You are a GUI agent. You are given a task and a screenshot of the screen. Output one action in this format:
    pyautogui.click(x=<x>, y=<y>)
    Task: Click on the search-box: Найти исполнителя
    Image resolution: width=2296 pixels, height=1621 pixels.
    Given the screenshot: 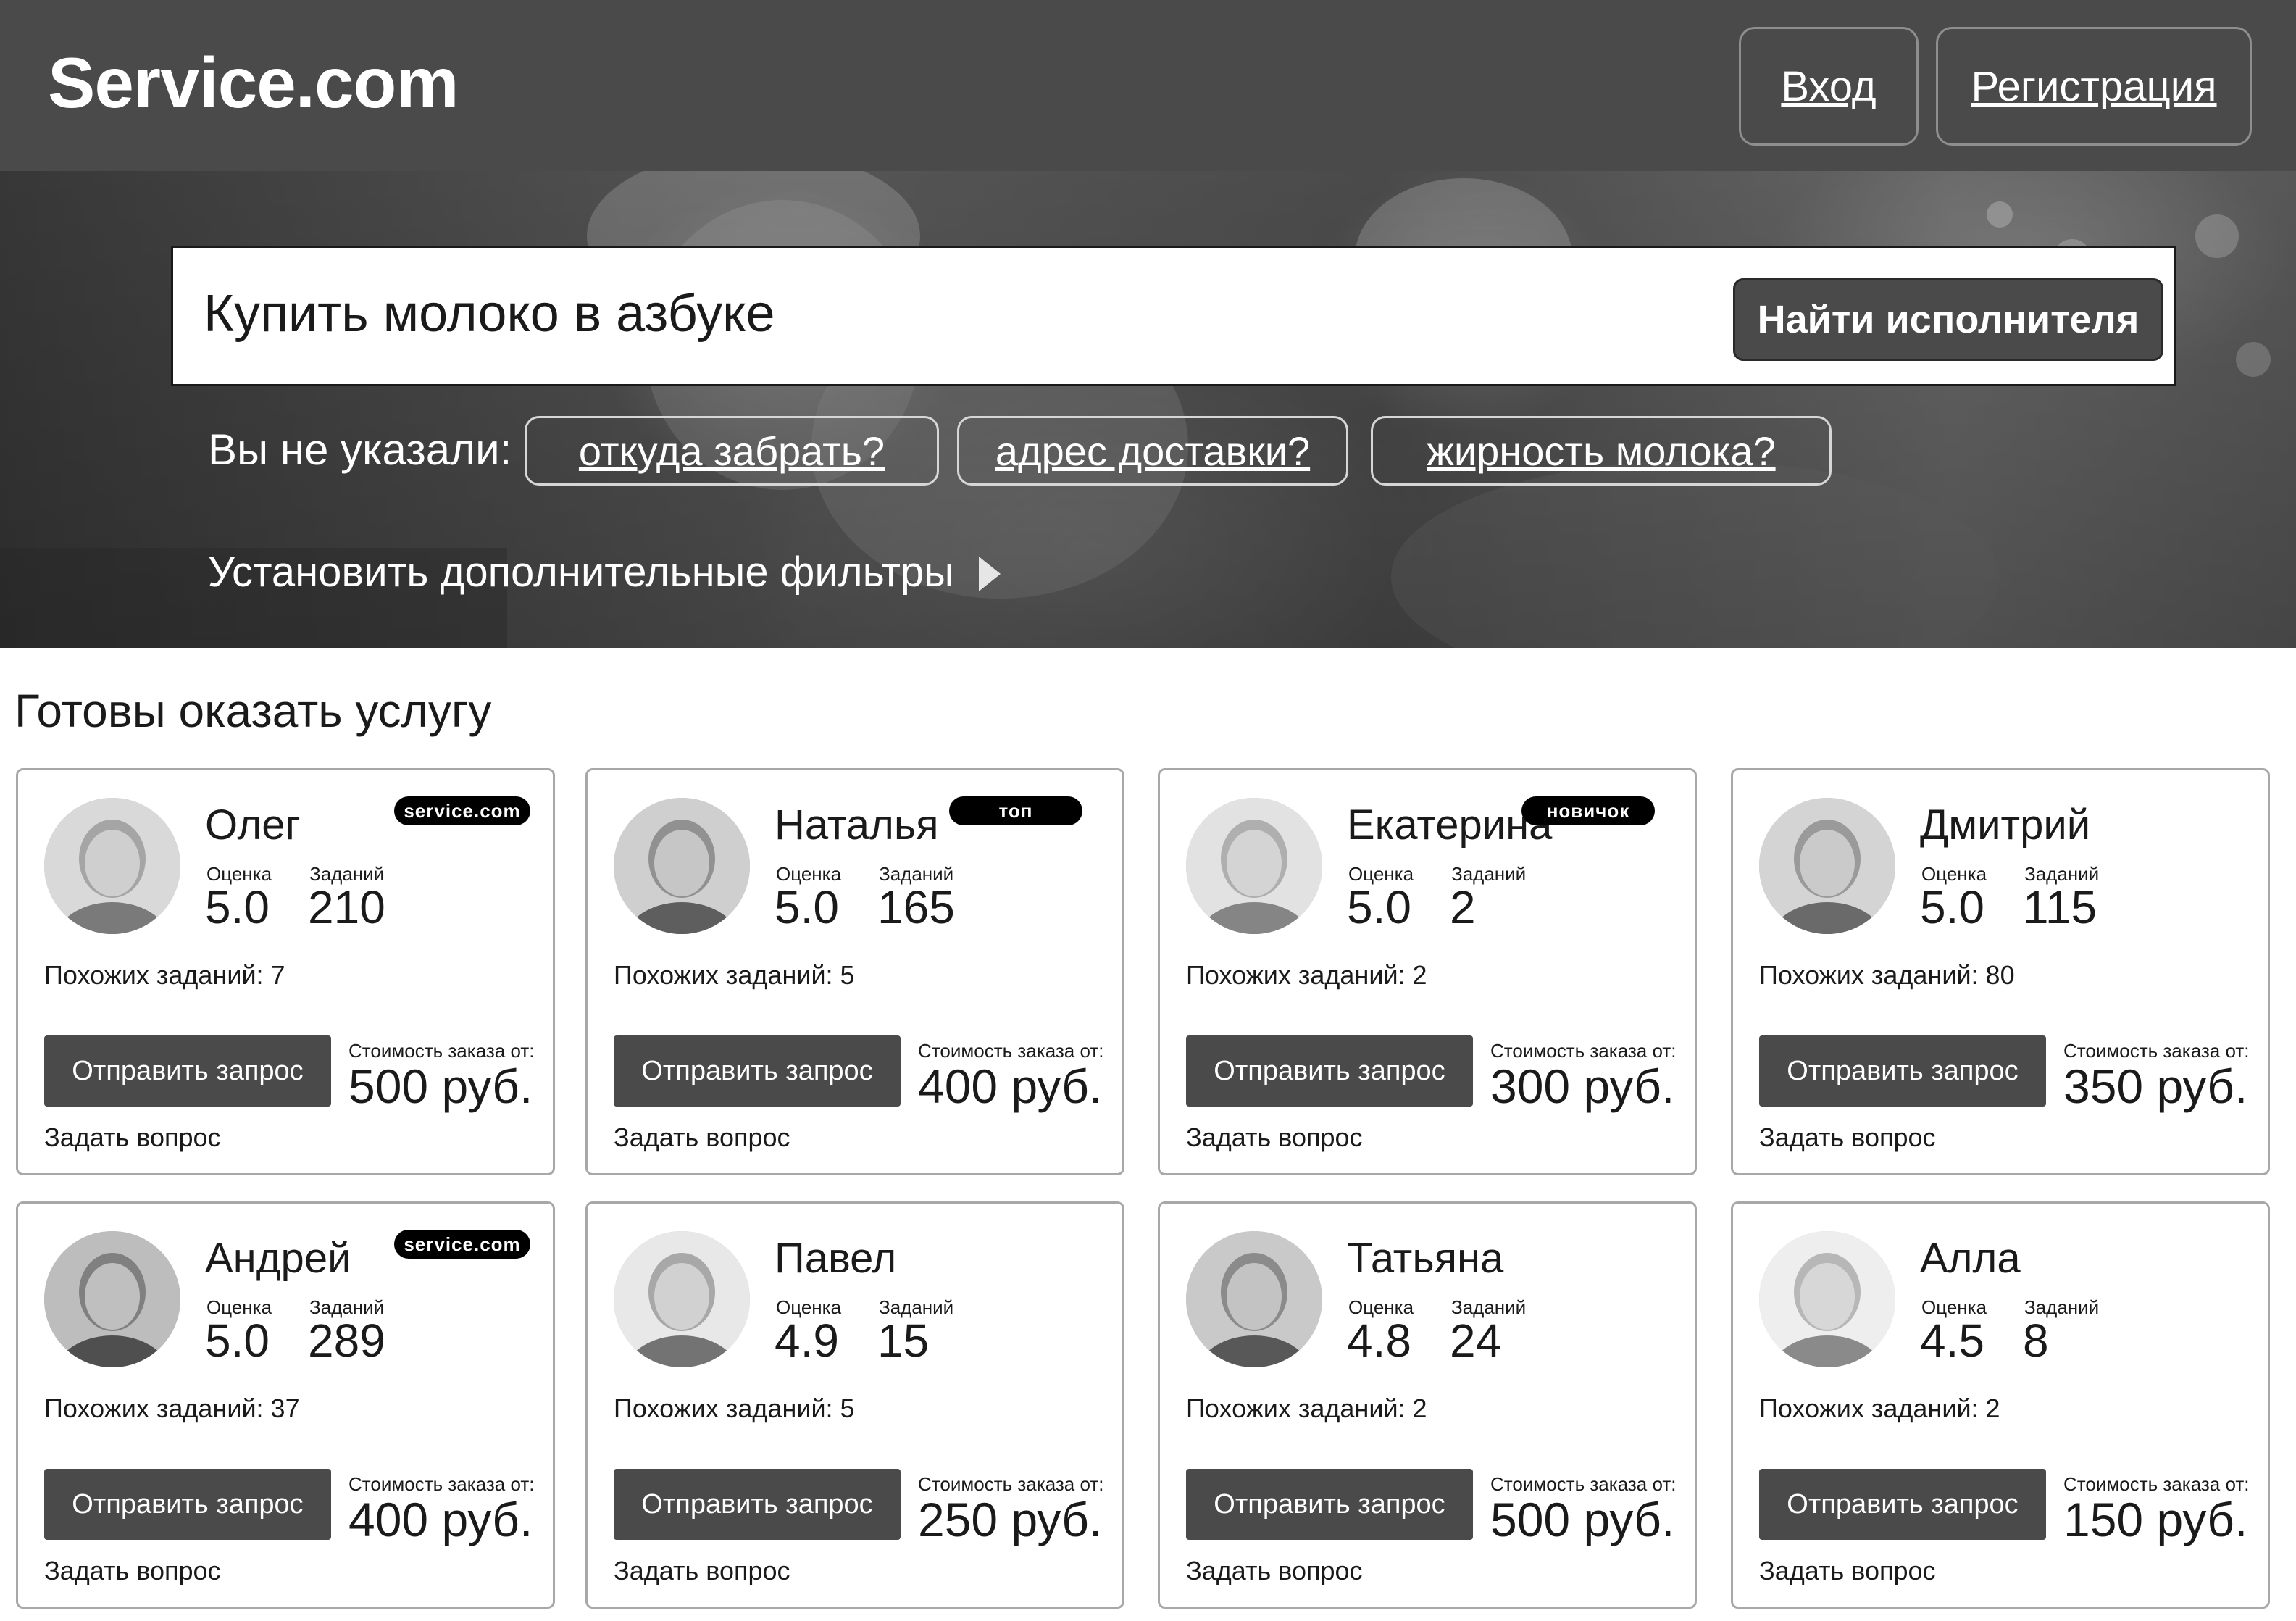 What is the action you would take?
    pyautogui.click(x=1173, y=316)
    